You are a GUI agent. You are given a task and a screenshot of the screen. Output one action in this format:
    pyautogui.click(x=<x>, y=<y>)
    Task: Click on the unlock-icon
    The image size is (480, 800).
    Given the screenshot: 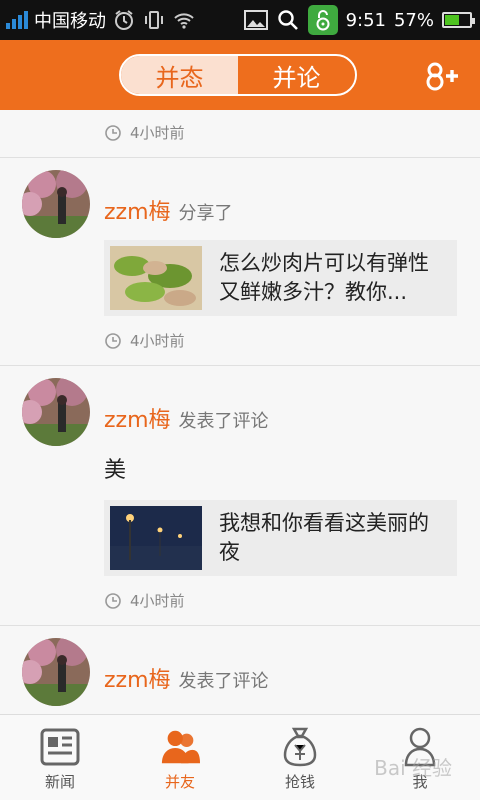 What is the action you would take?
    pyautogui.click(x=322, y=20)
    